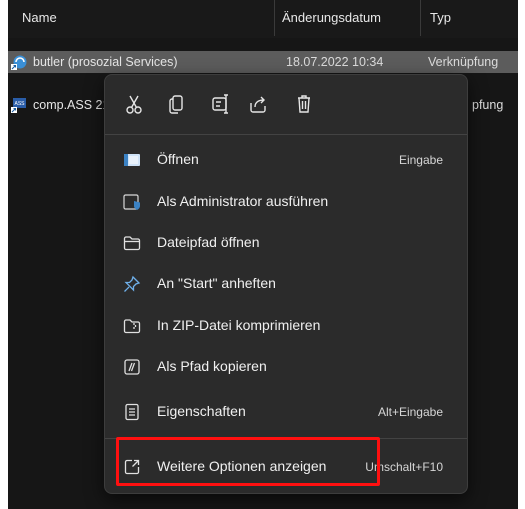  What do you see at coordinates (304, 104) in the screenshot?
I see `delete-icon` at bounding box center [304, 104].